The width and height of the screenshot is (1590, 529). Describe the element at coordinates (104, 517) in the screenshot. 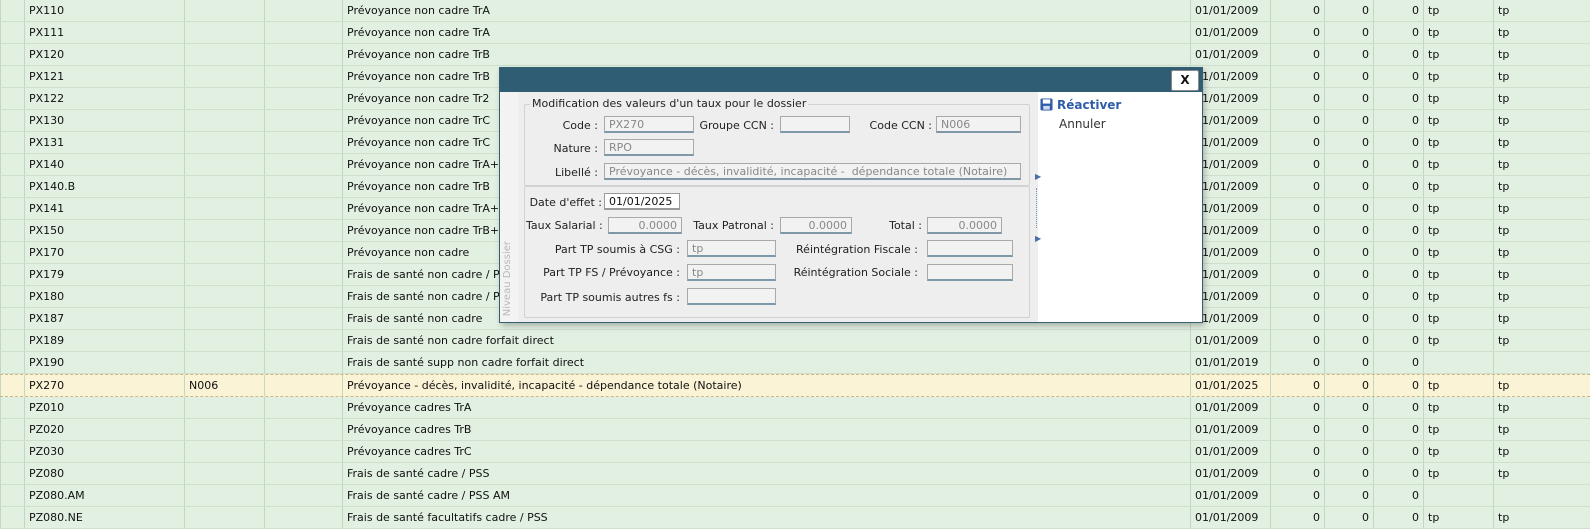

I see `code-cell: PZ080.NE` at that location.